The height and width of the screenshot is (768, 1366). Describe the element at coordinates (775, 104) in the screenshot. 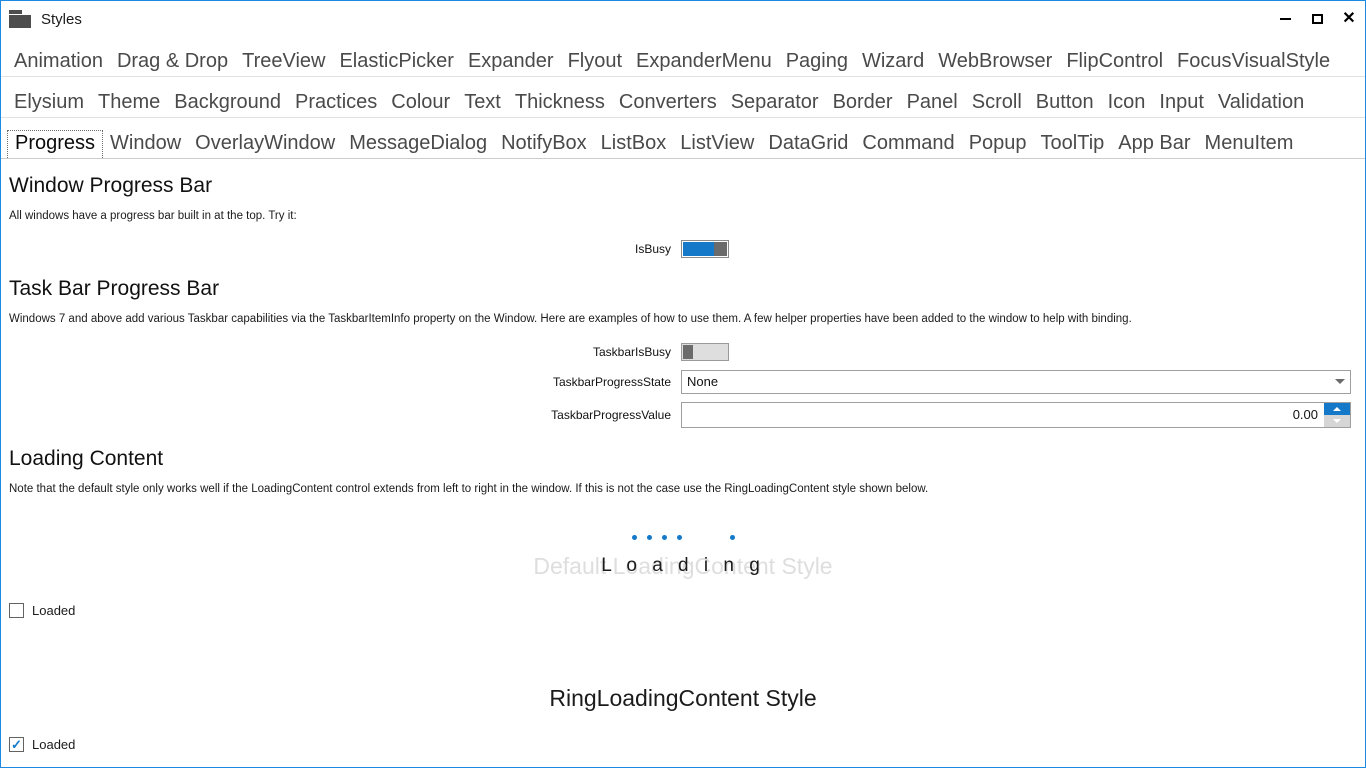

I see `tab-separator: Separator` at that location.